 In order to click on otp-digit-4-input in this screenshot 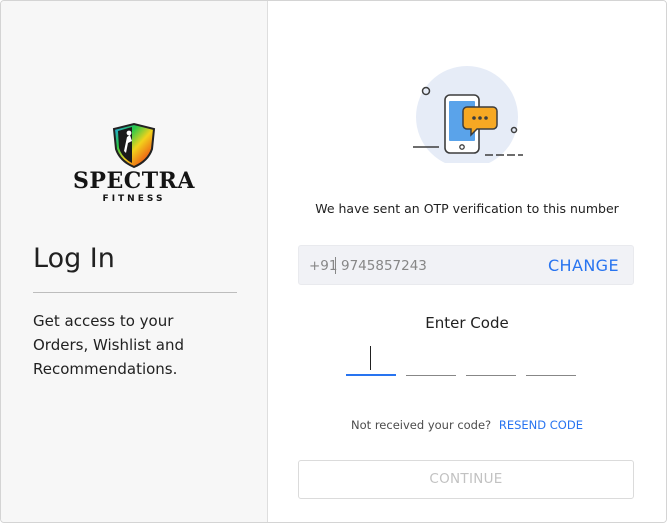, I will do `click(551, 359)`.